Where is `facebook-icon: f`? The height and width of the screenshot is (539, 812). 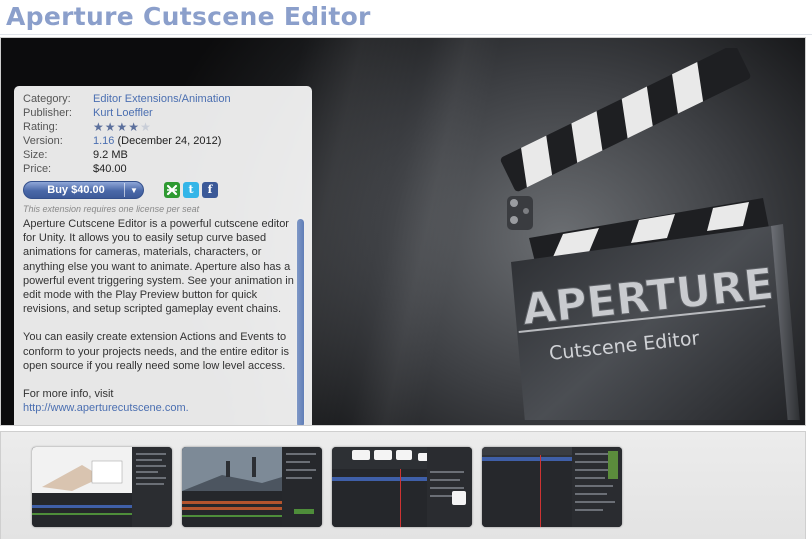
facebook-icon: f is located at coordinates (210, 190).